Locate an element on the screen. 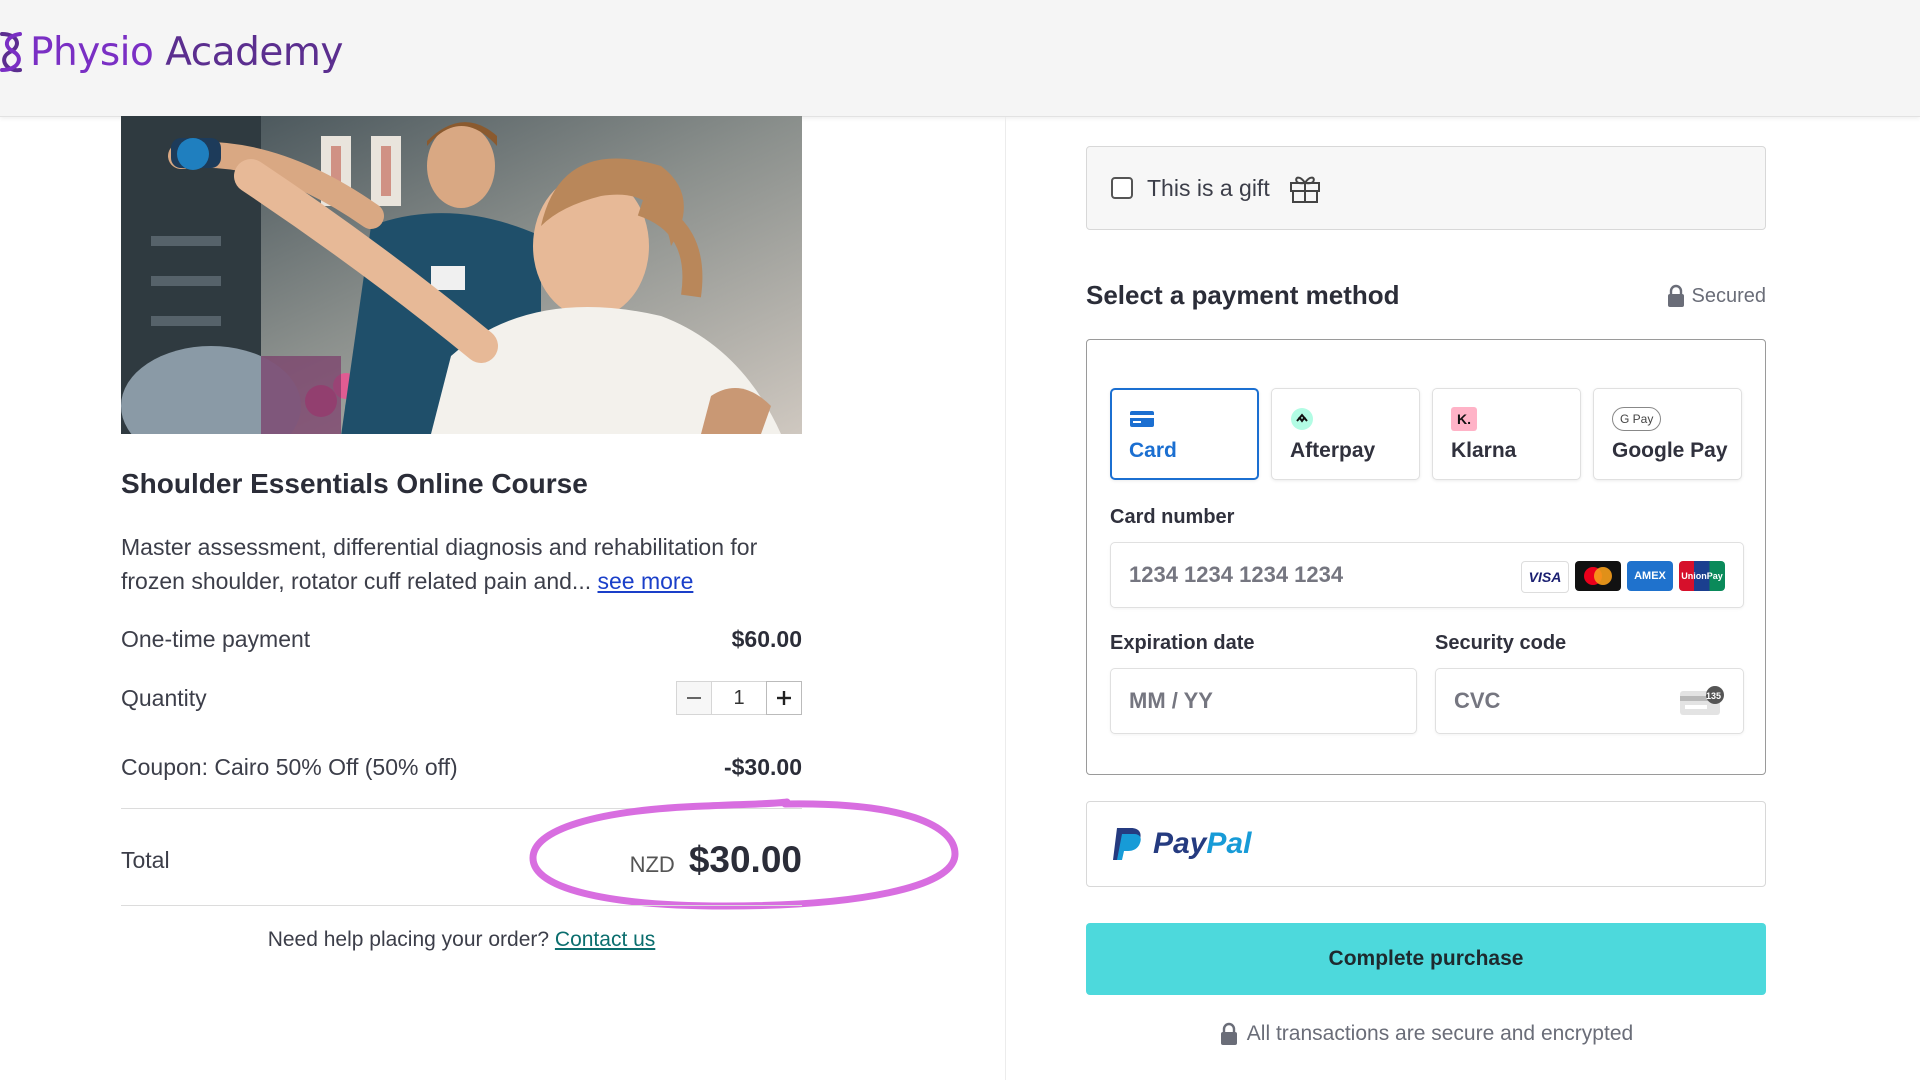  logo: Physio Academy is located at coordinates (171, 52).